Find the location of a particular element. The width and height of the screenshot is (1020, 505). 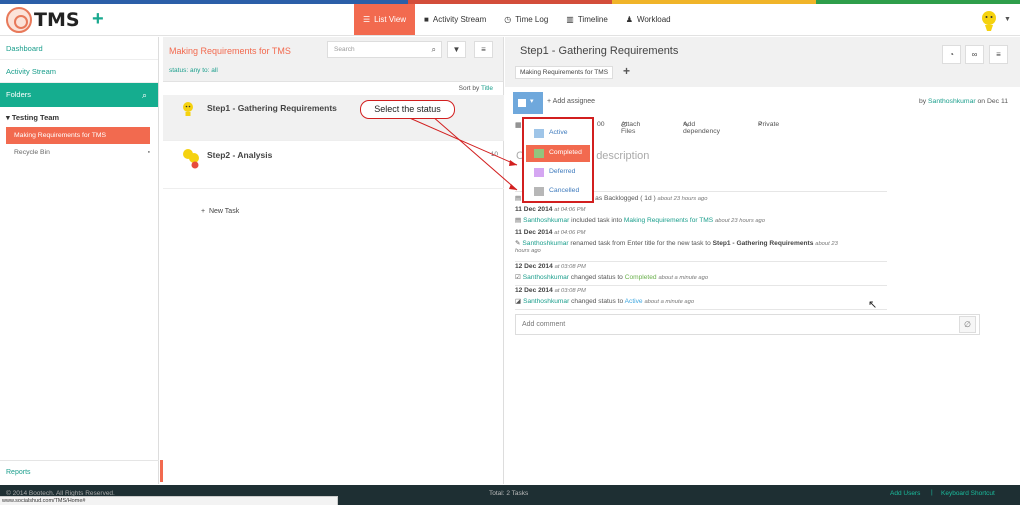

browser-status-url: www.socialshud.com/TMS/Home# is located at coordinates (169, 500).